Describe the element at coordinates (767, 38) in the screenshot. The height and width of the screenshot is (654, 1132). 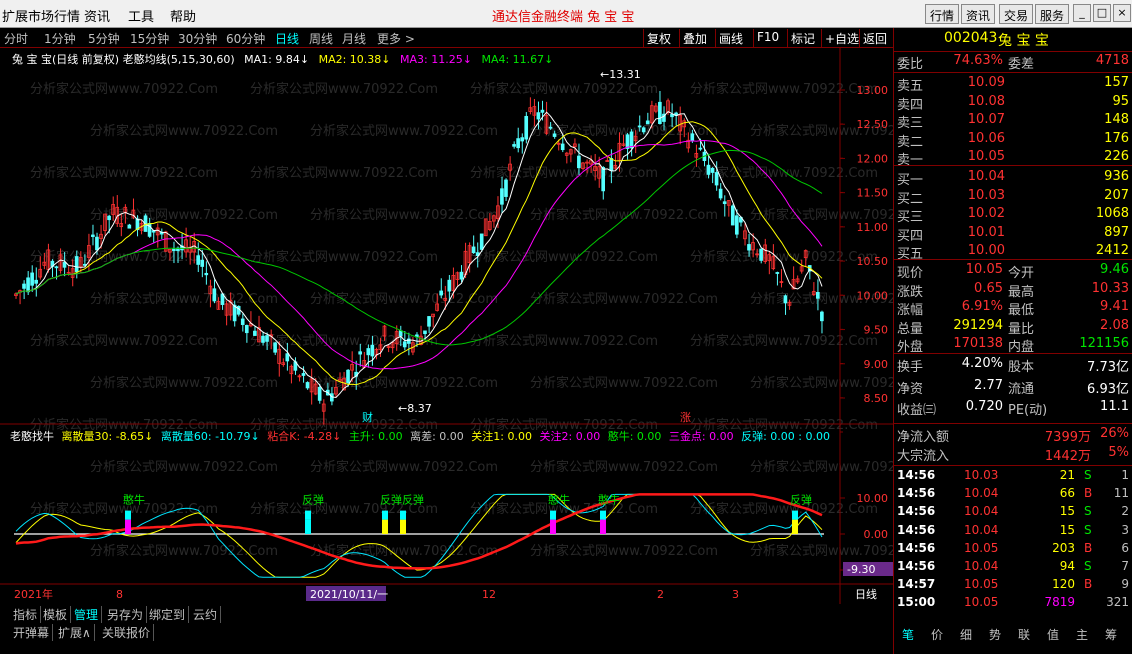
I see `f10-button: F10` at that location.